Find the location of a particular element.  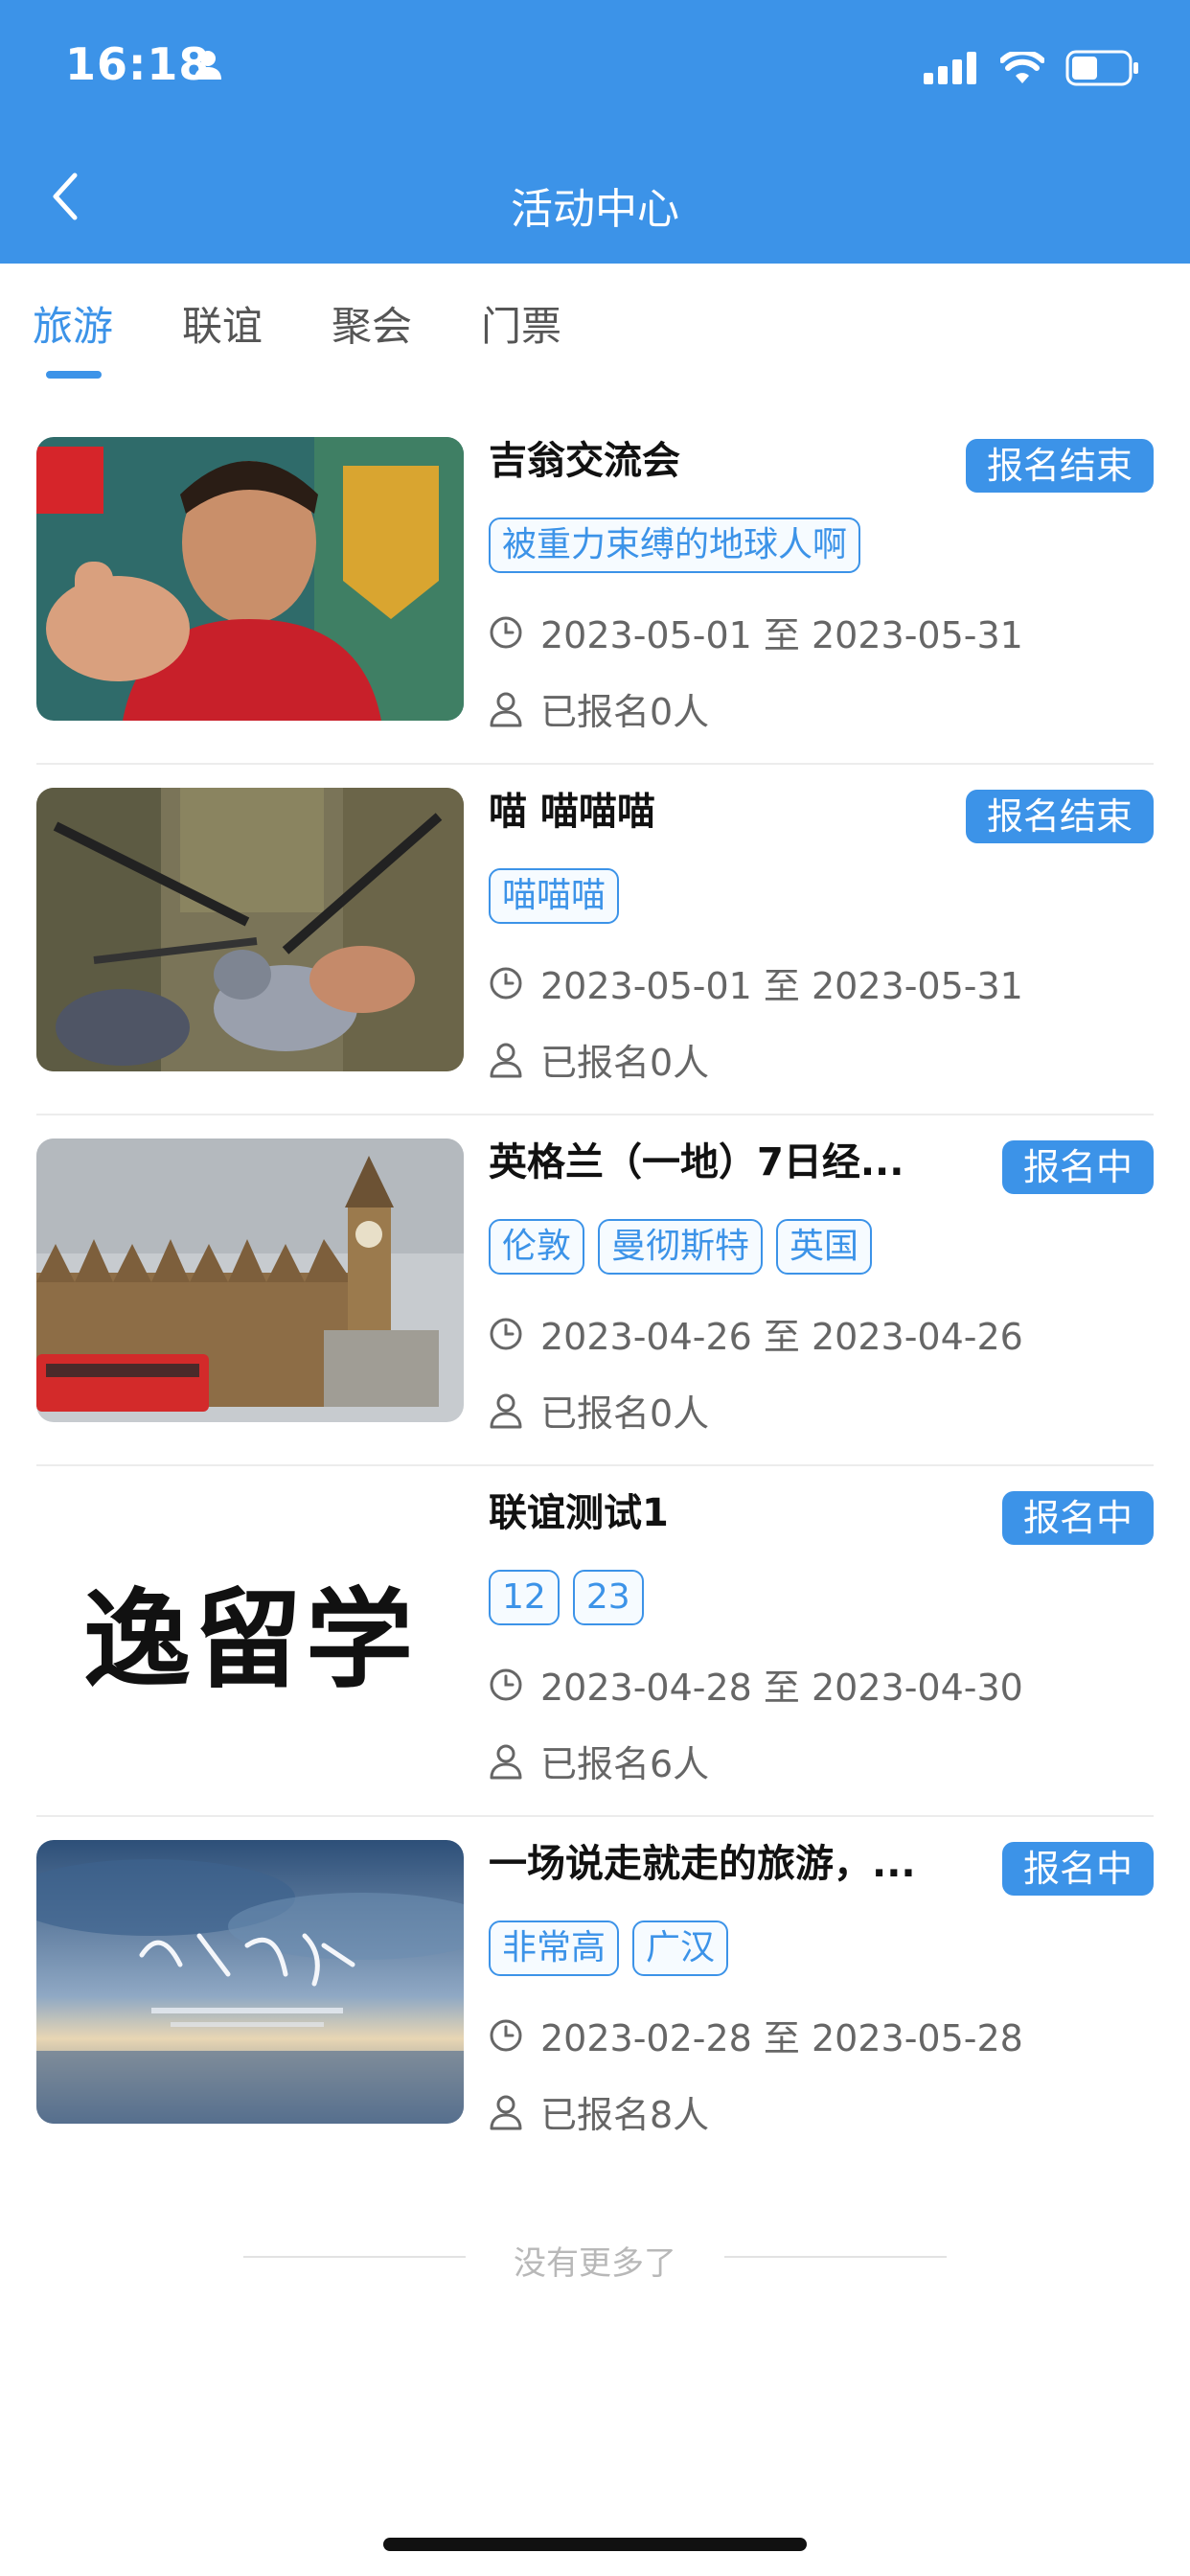

tab-tickets: 门票 is located at coordinates (521, 323).